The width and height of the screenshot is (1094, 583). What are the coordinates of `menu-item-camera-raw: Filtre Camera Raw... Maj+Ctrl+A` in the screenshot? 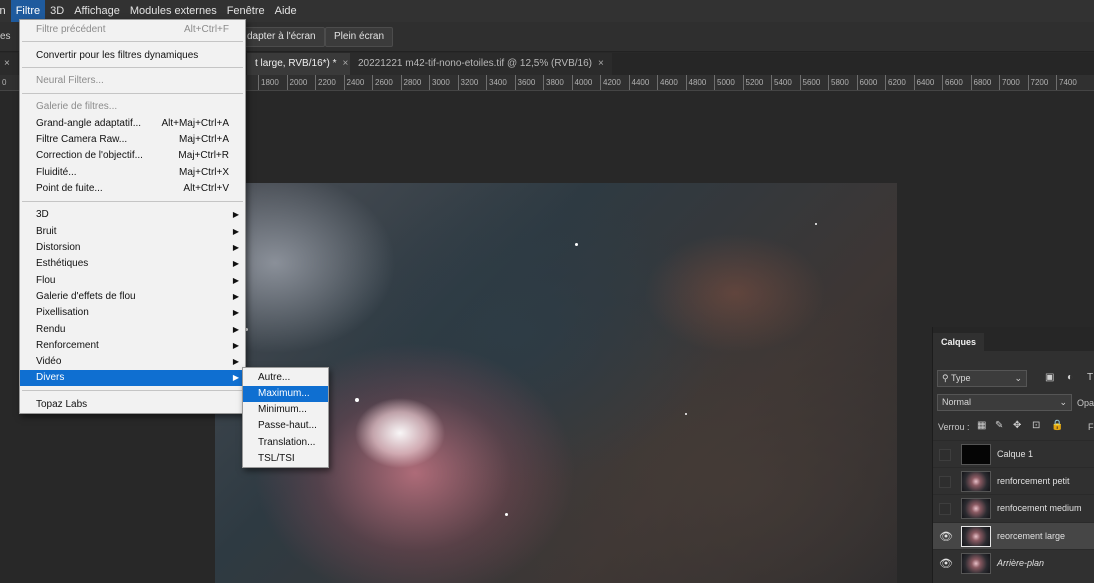 It's located at (132, 140).